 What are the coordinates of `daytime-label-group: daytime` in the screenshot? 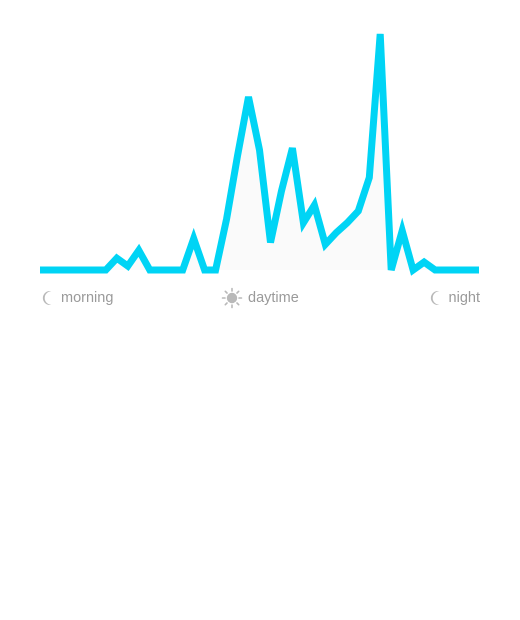 It's located at (260, 298).